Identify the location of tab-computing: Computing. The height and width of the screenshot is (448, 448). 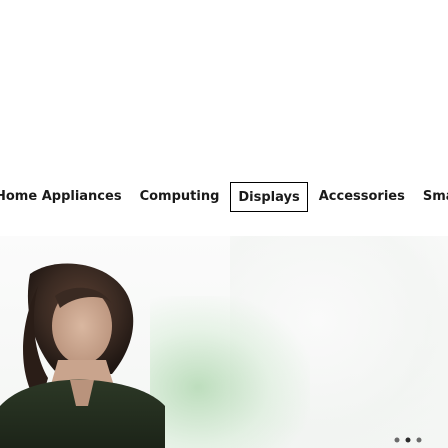
(180, 197).